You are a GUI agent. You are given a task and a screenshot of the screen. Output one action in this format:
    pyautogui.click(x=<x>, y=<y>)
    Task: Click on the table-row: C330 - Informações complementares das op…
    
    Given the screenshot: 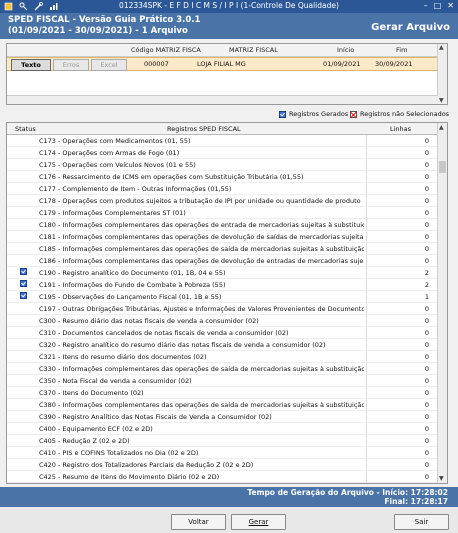 What is the action you would take?
    pyautogui.click(x=222, y=369)
    